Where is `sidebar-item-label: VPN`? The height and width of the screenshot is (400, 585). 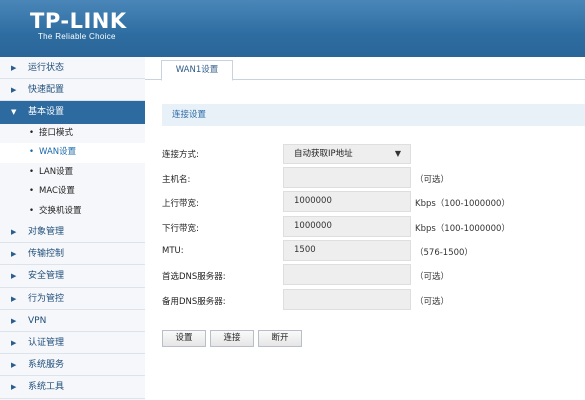
sidebar-item-label: VPN is located at coordinates (37, 320).